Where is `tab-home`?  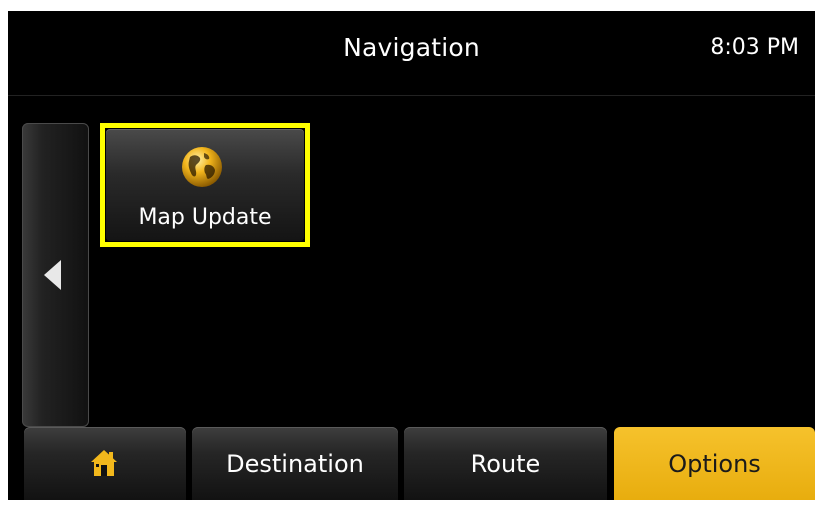
tab-home is located at coordinates (105, 463).